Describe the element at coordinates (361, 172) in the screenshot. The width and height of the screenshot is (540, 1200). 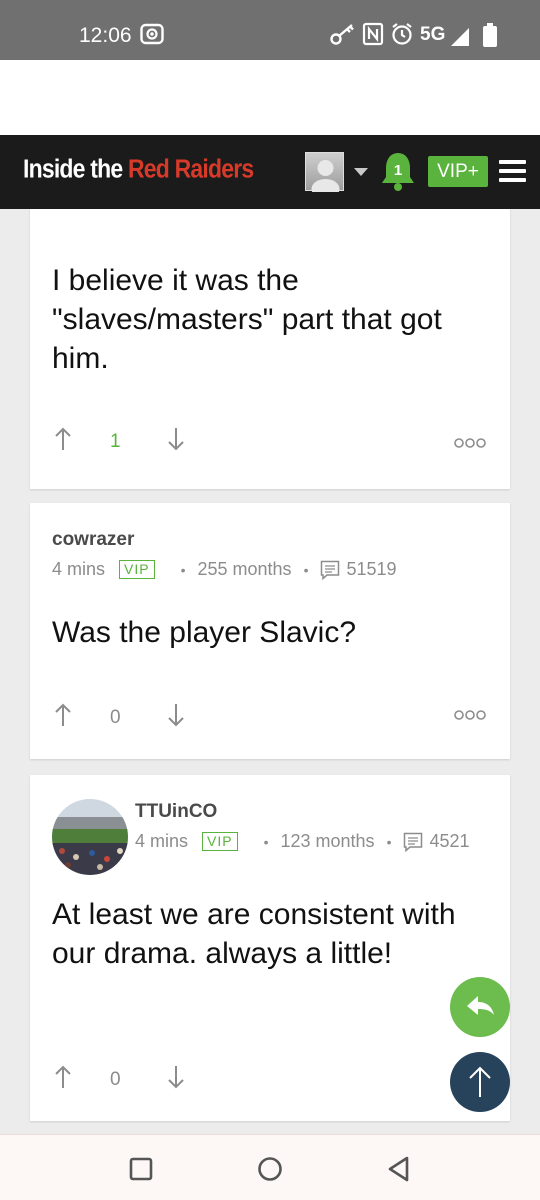
I see `chevron-down-icon` at that location.